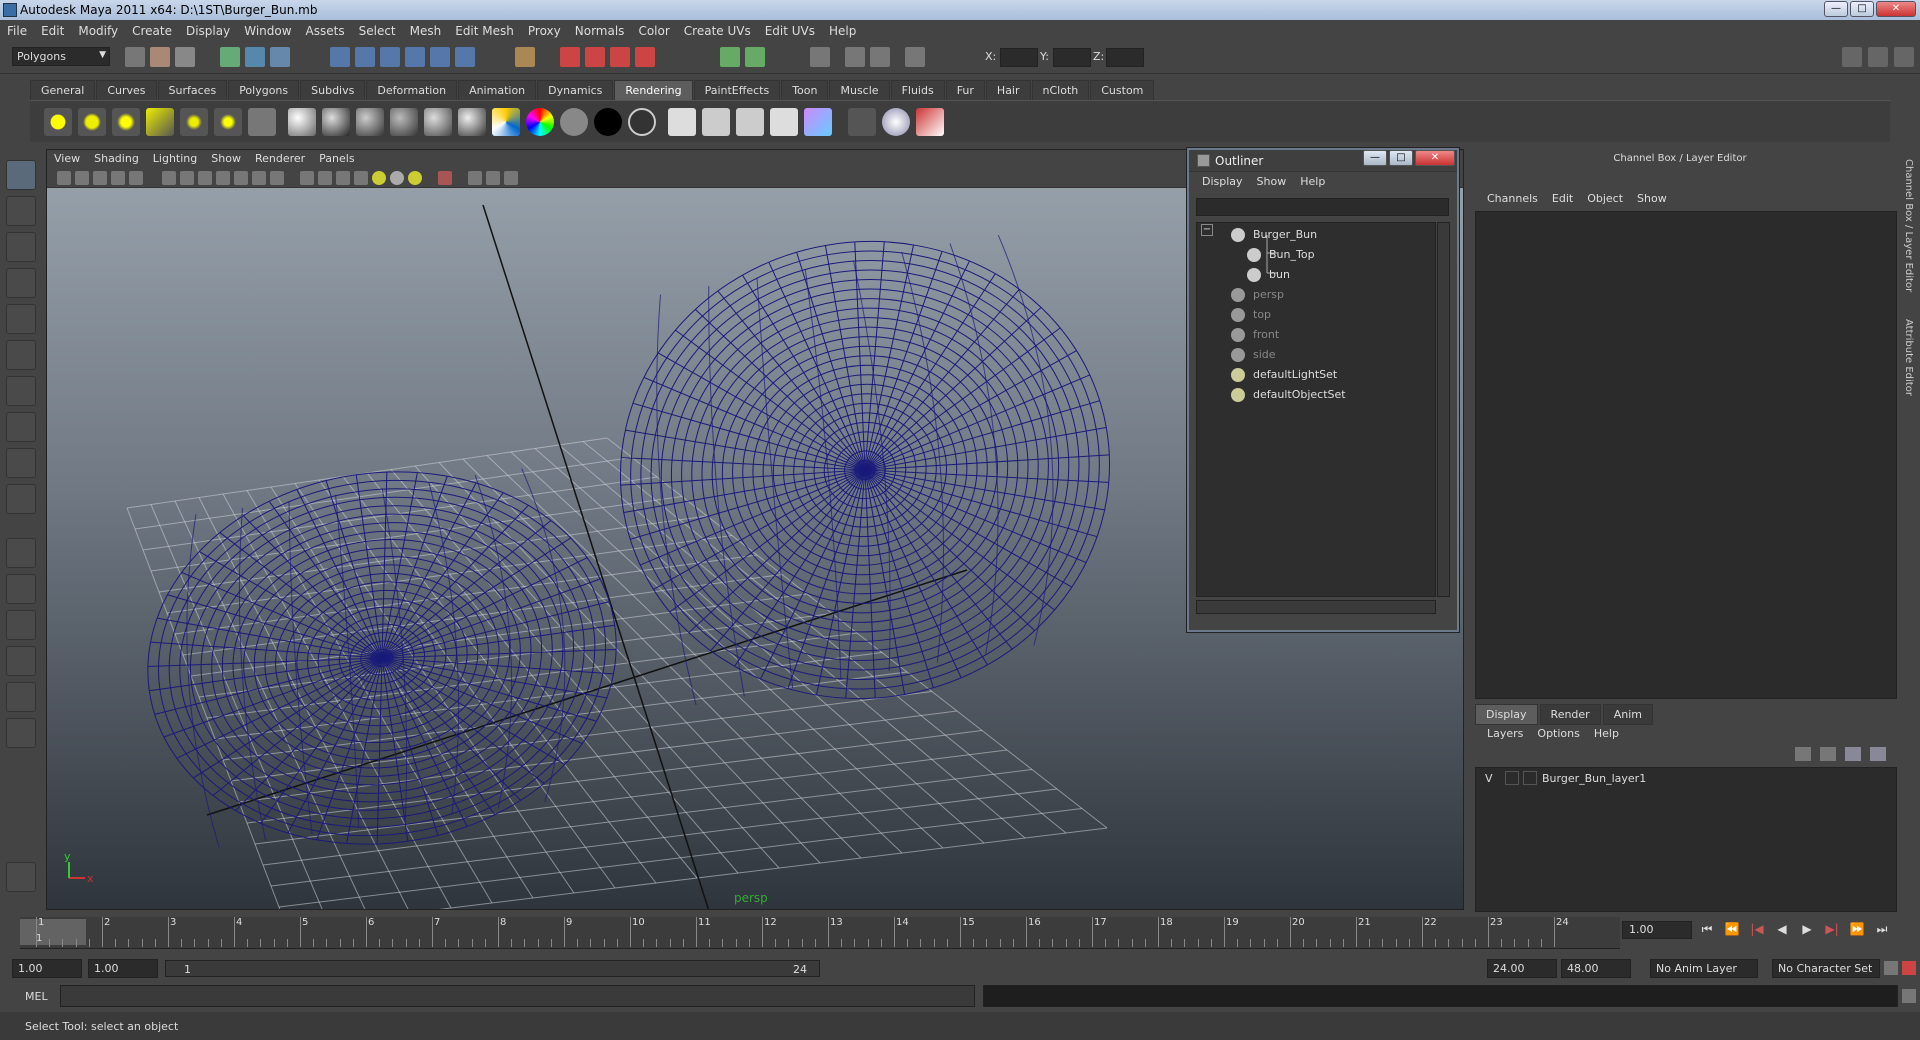 The width and height of the screenshot is (1920, 1040). I want to click on shelf-tab-general: General, so click(63, 90).